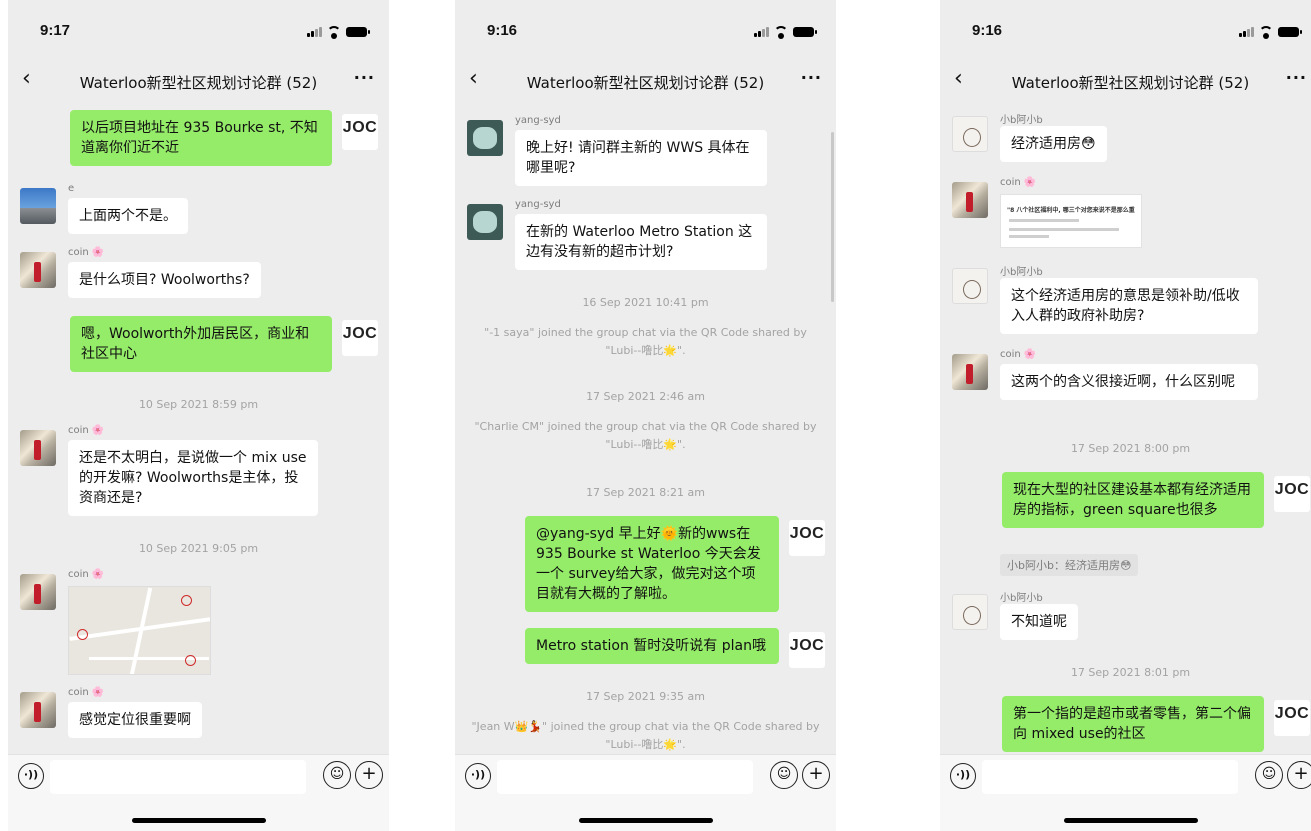  Describe the element at coordinates (805, 32) in the screenshot. I see `battery-icon` at that location.